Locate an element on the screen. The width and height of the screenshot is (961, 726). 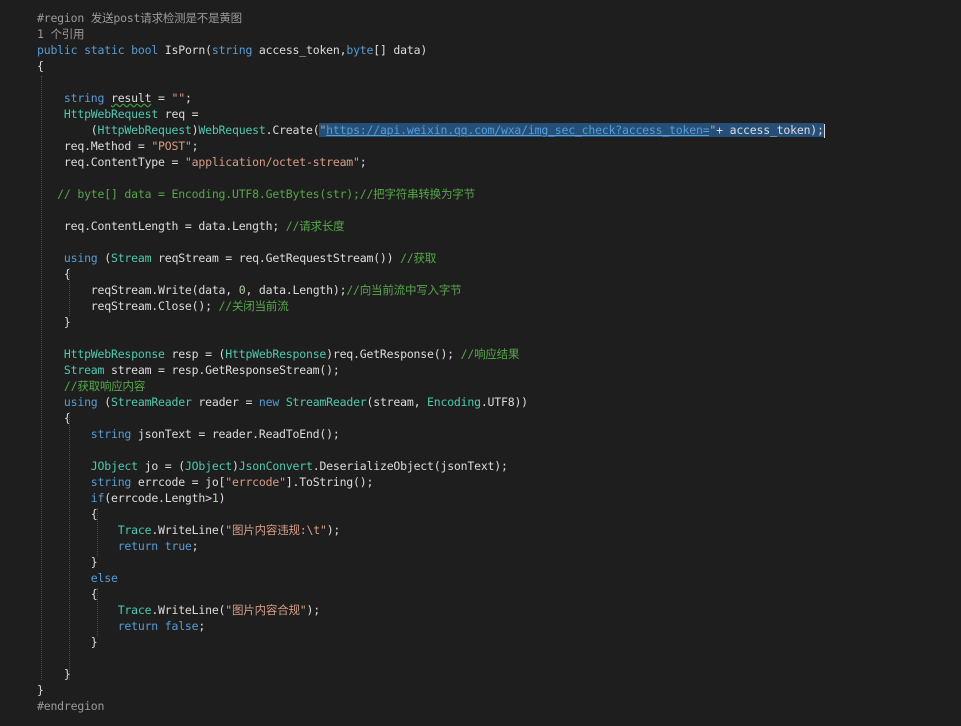
code-token: "图片内容违规:\t" is located at coordinates (276, 530).